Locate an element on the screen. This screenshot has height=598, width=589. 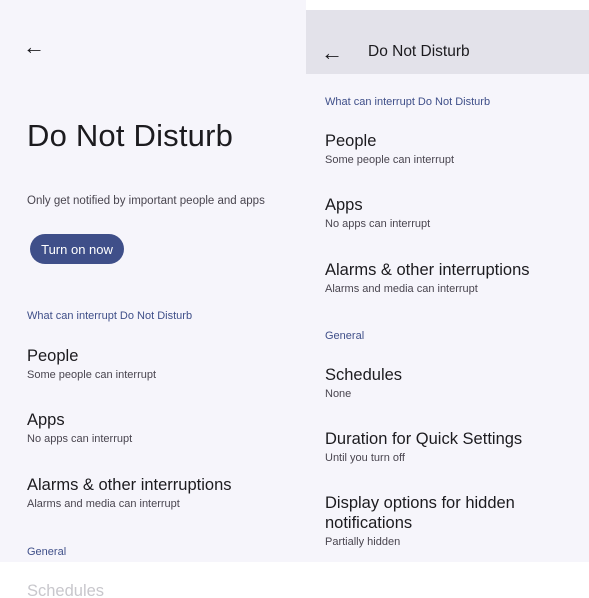
app-bar-title: Do Not Disturb is located at coordinates (419, 51).